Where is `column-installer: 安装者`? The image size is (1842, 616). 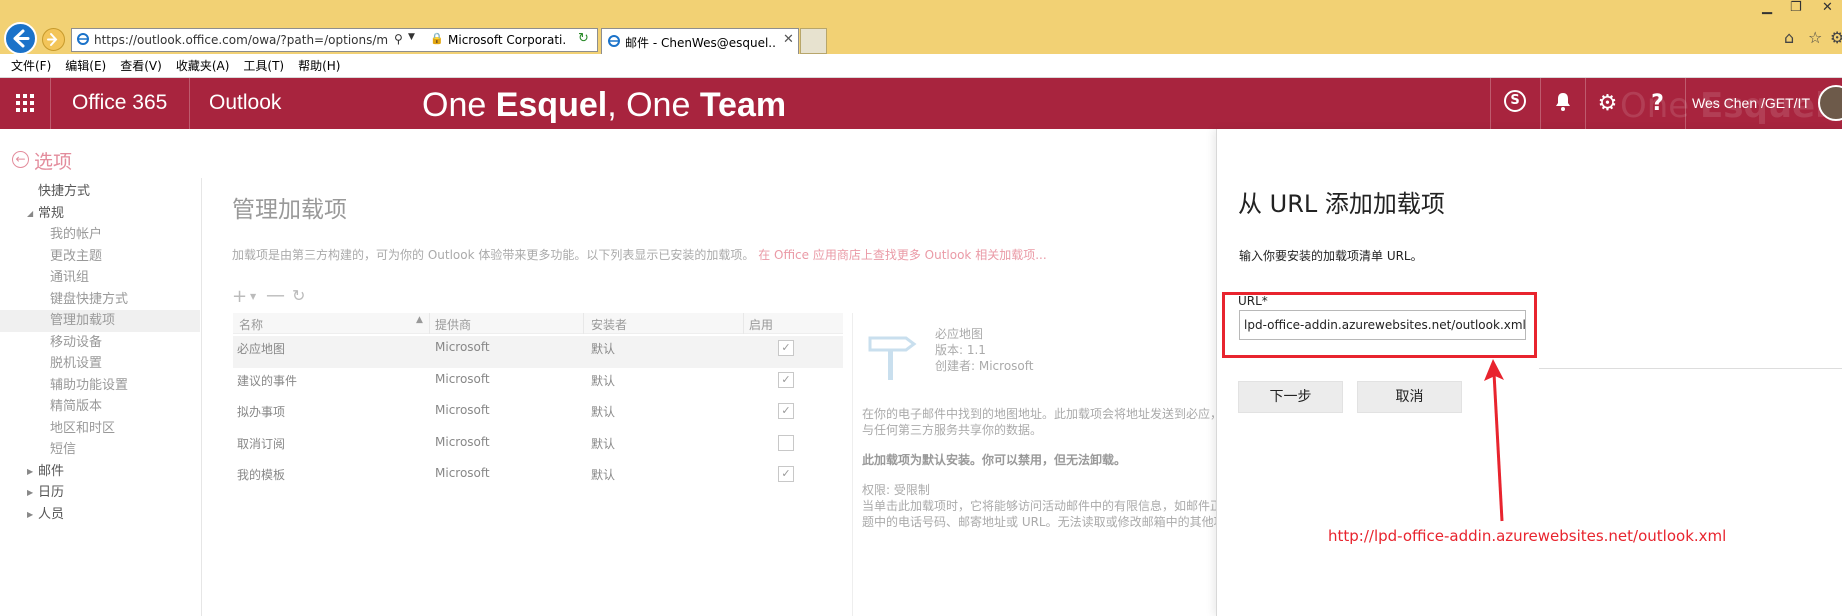
column-installer: 安装者 is located at coordinates (609, 324).